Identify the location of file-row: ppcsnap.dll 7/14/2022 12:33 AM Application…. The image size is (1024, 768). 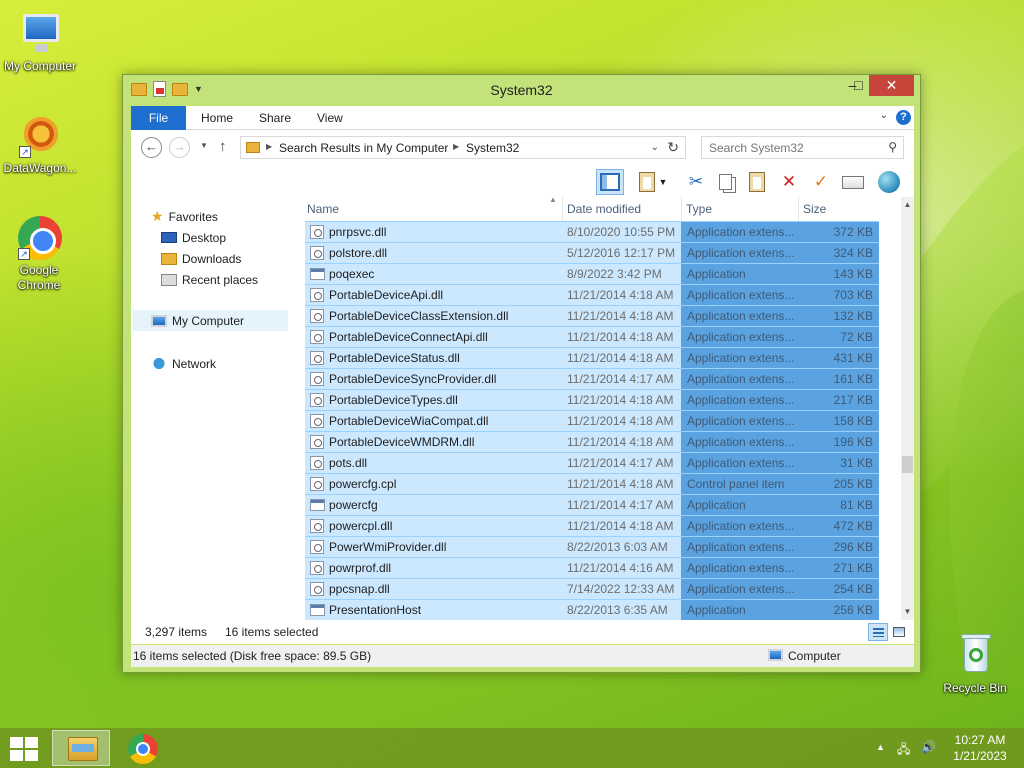
(592, 588).